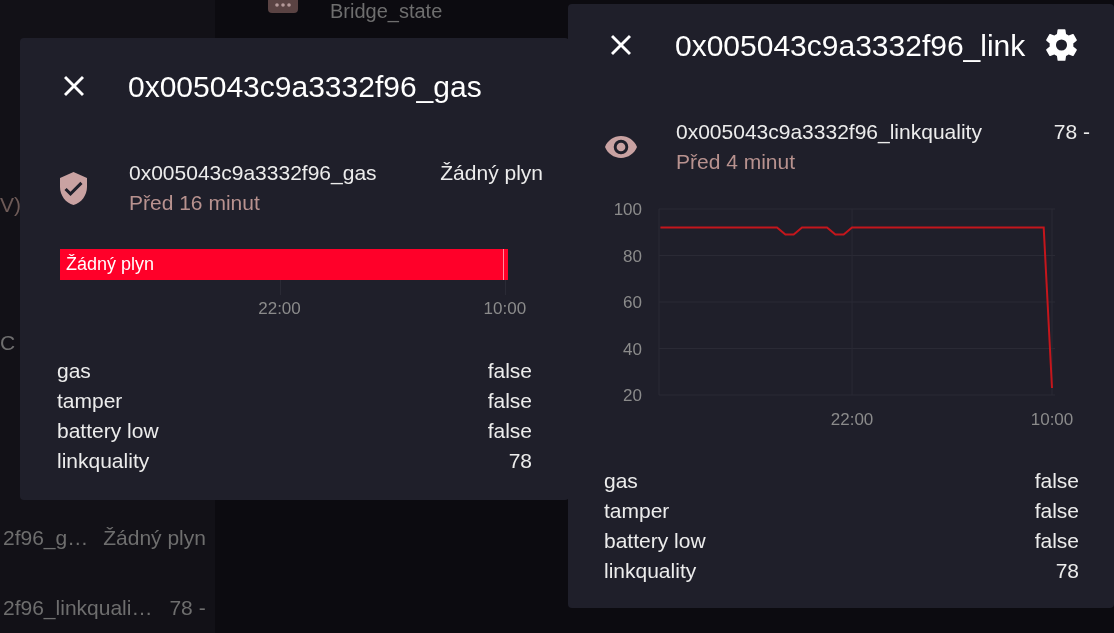 This screenshot has height=633, width=1114. What do you see at coordinates (305, 86) in the screenshot?
I see `dialog-title: 0x005043c9a3332f96_gas` at bounding box center [305, 86].